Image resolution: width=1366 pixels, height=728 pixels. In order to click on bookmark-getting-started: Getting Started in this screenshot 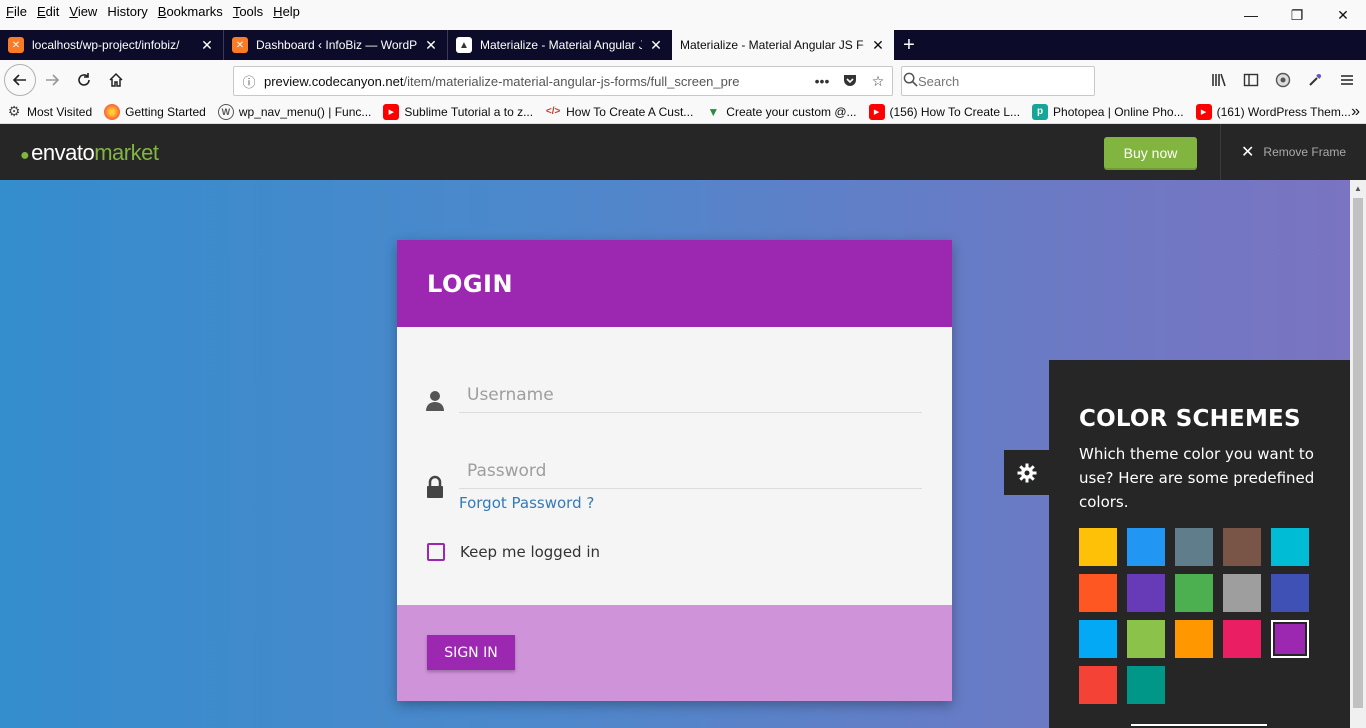, I will do `click(155, 111)`.